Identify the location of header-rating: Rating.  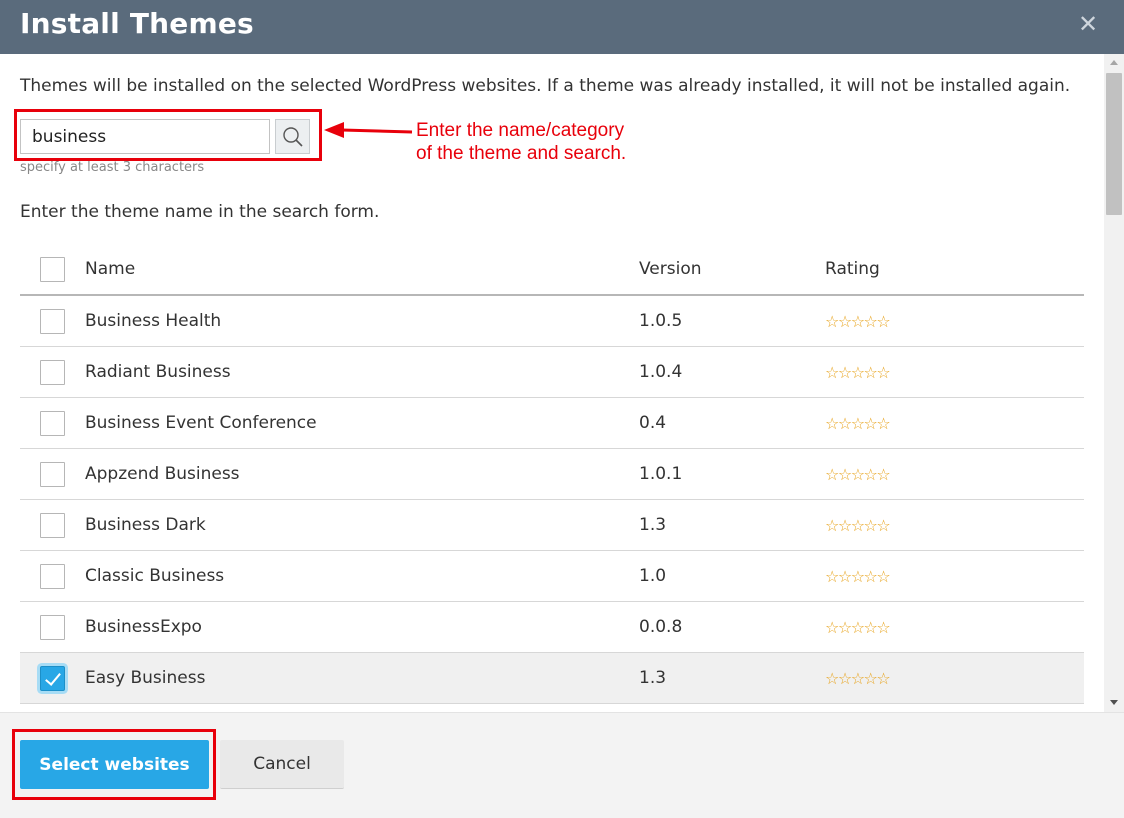
(852, 269).